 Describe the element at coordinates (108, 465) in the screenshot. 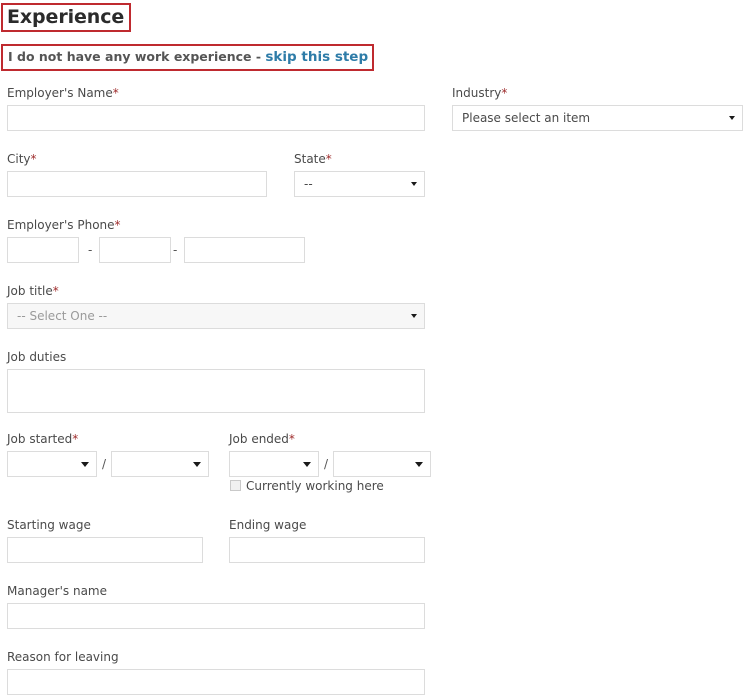

I see `job-started-group: /` at that location.